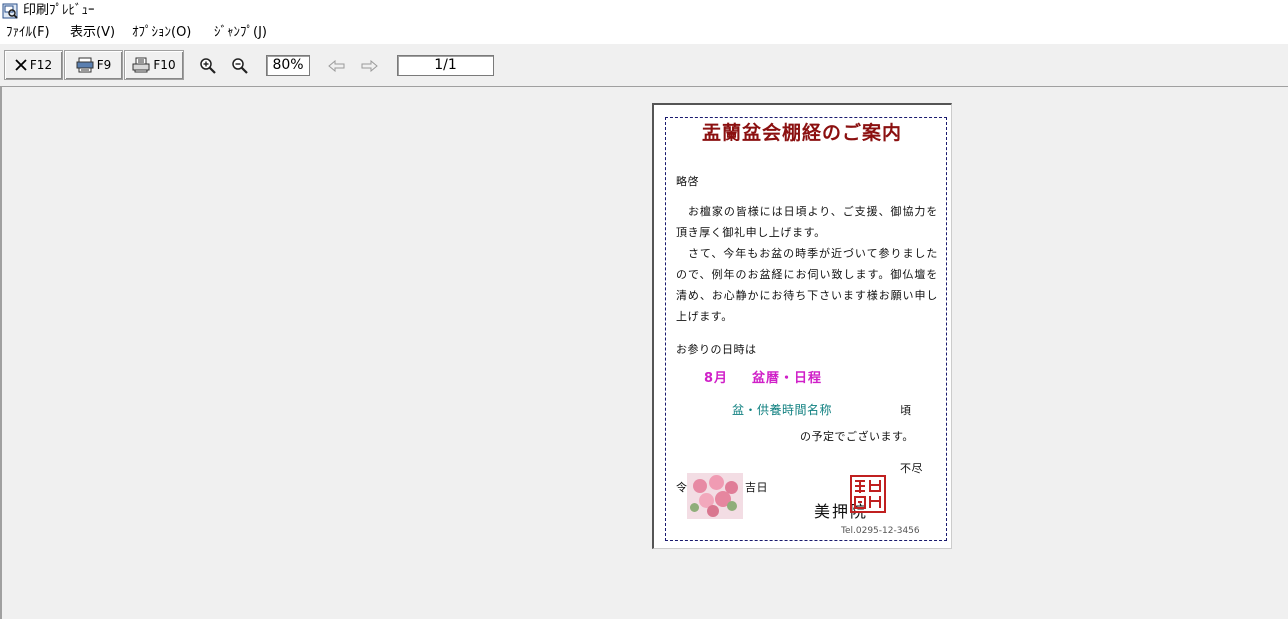  What do you see at coordinates (782, 410) in the screenshot?
I see `service-name-text: 盆・供養時間名称` at bounding box center [782, 410].